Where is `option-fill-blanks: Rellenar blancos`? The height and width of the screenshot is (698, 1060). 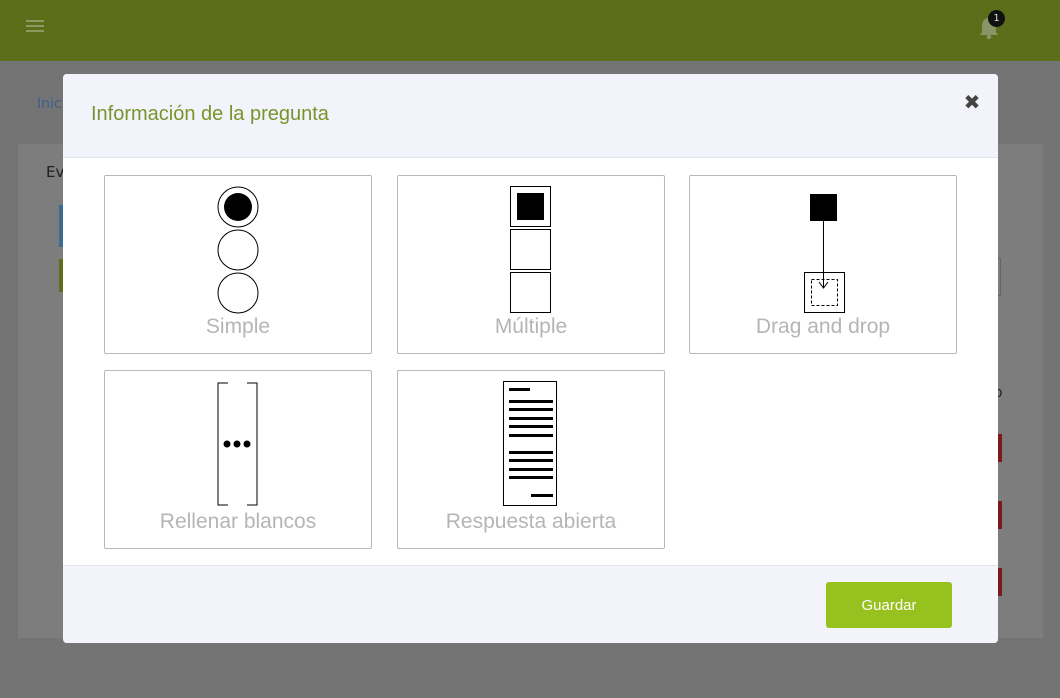
option-fill-blanks: Rellenar blancos is located at coordinates (238, 459).